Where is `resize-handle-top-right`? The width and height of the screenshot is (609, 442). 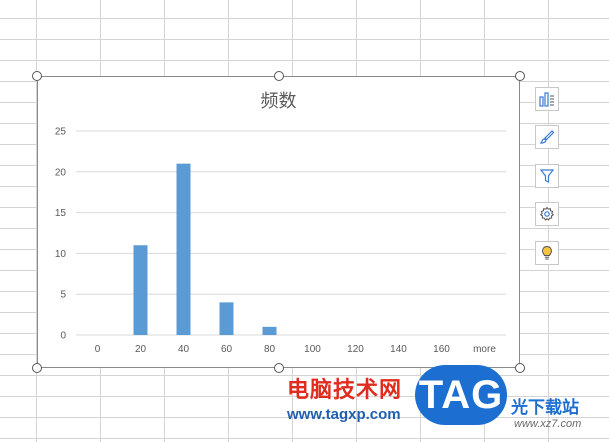 resize-handle-top-right is located at coordinates (520, 76).